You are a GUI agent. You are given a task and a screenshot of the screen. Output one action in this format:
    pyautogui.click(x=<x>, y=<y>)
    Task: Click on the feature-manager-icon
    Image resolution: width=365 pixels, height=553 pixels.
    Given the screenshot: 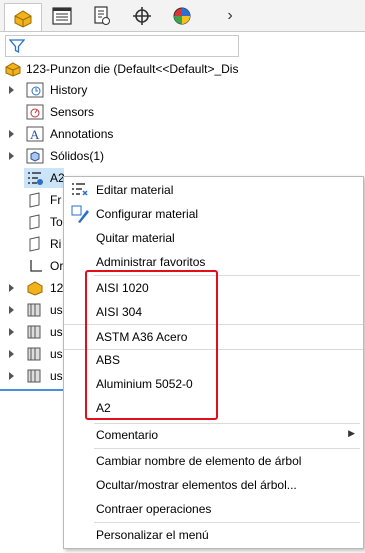 What is the action you would take?
    pyautogui.click(x=23, y=18)
    